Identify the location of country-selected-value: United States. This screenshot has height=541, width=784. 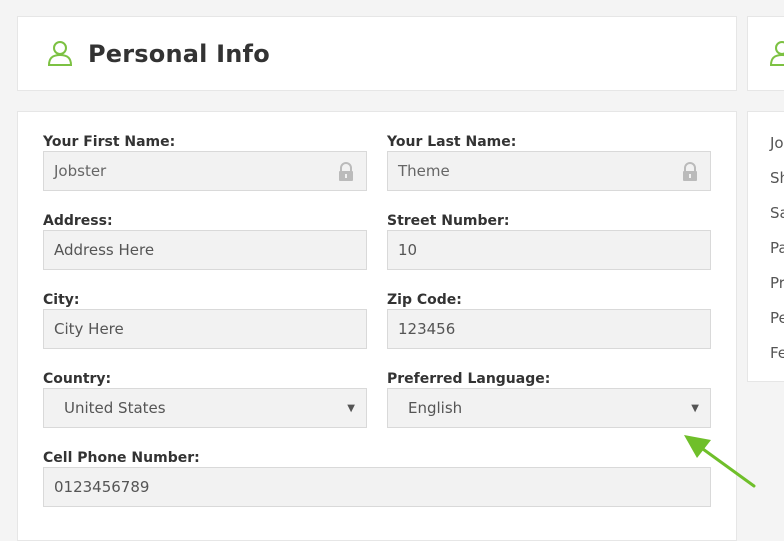
(115, 408).